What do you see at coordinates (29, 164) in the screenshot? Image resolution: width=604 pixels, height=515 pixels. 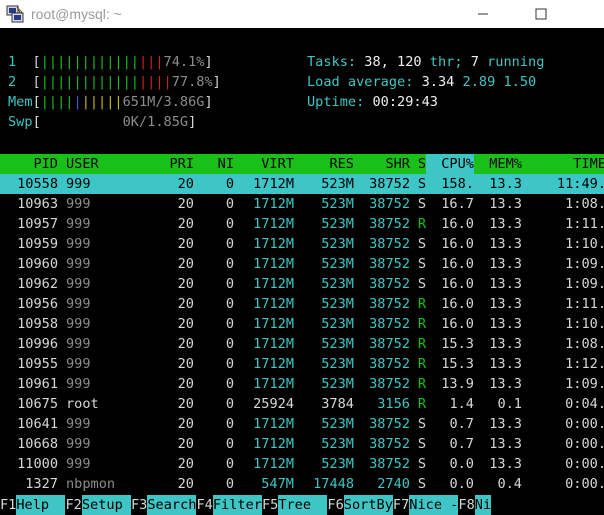 I see `col-header-pid: PID` at bounding box center [29, 164].